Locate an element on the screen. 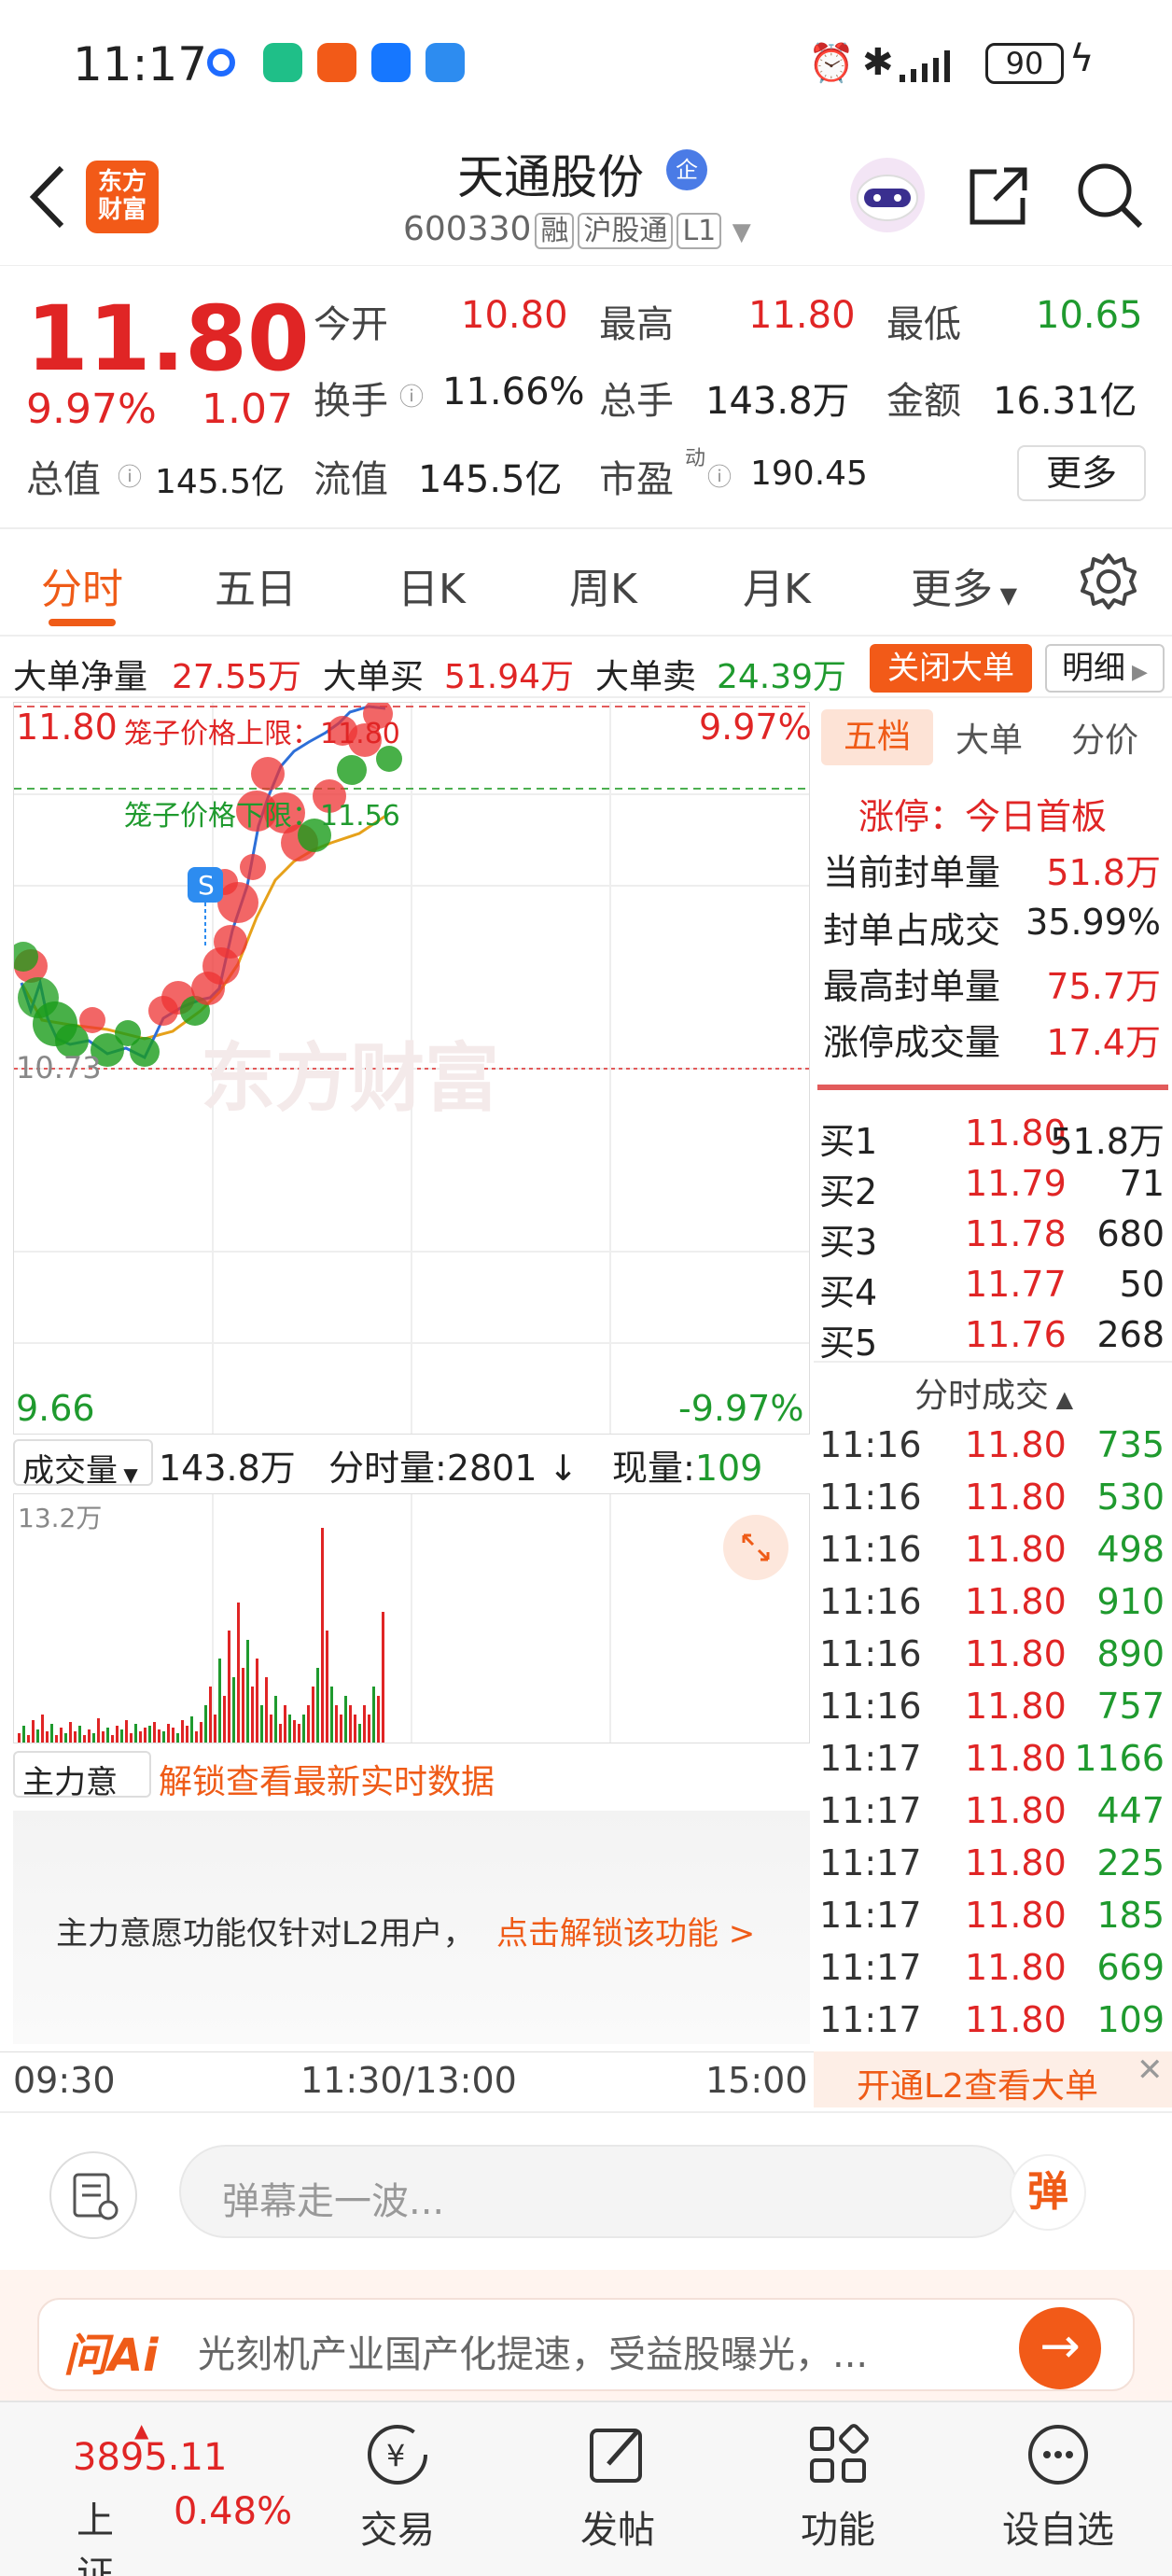 The height and width of the screenshot is (2576, 1172). svg-text: S is located at coordinates (206, 885).